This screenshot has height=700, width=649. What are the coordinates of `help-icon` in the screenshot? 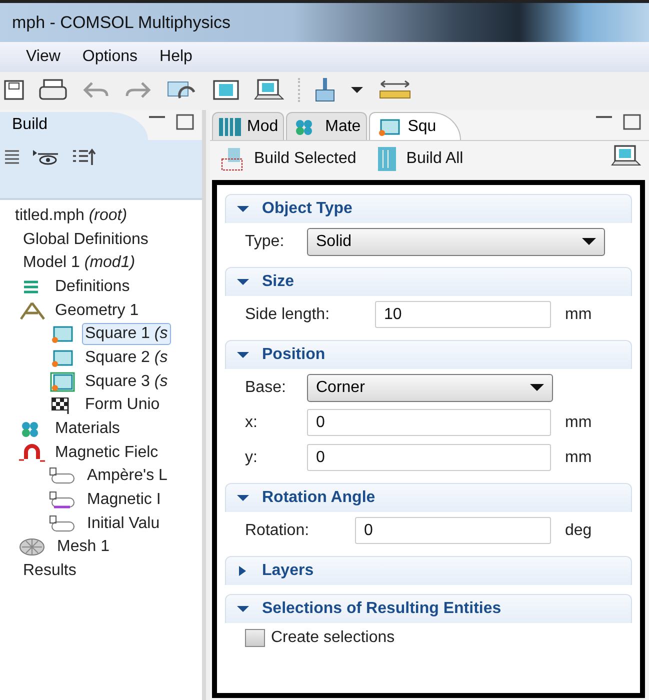 It's located at (226, 90).